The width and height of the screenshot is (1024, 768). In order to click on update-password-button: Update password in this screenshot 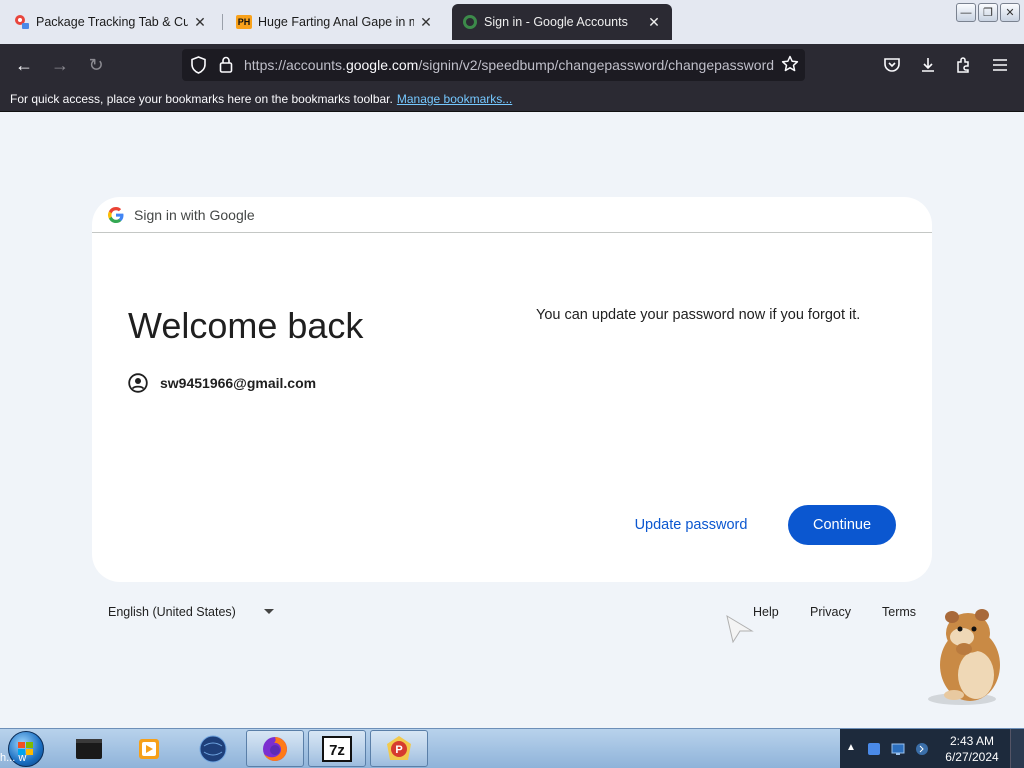, I will do `click(691, 525)`.